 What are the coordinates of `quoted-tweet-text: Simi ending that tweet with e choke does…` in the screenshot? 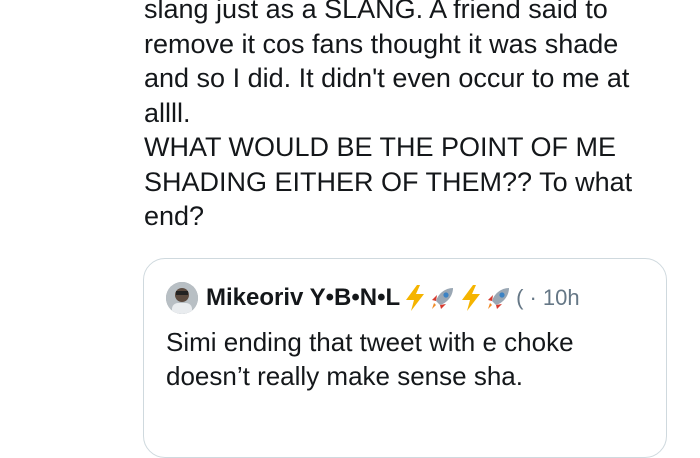 It's located at (370, 359).